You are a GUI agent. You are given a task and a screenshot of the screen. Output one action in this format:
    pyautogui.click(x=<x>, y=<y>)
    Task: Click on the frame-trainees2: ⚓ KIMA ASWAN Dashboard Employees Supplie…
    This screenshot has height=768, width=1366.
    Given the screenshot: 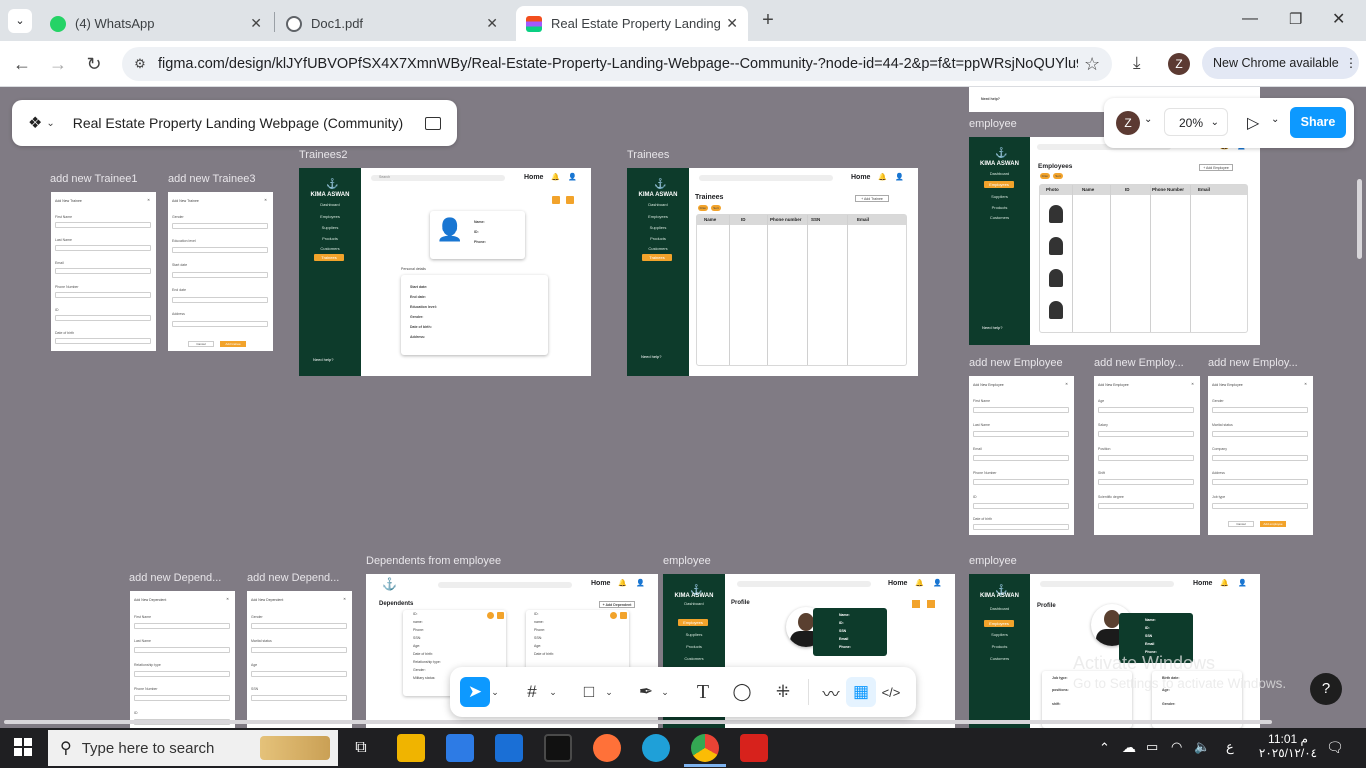 What is the action you would take?
    pyautogui.click(x=445, y=272)
    